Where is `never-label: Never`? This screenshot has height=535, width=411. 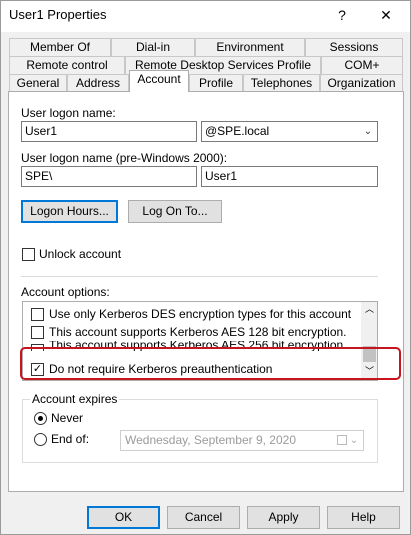 never-label: Never is located at coordinates (67, 418).